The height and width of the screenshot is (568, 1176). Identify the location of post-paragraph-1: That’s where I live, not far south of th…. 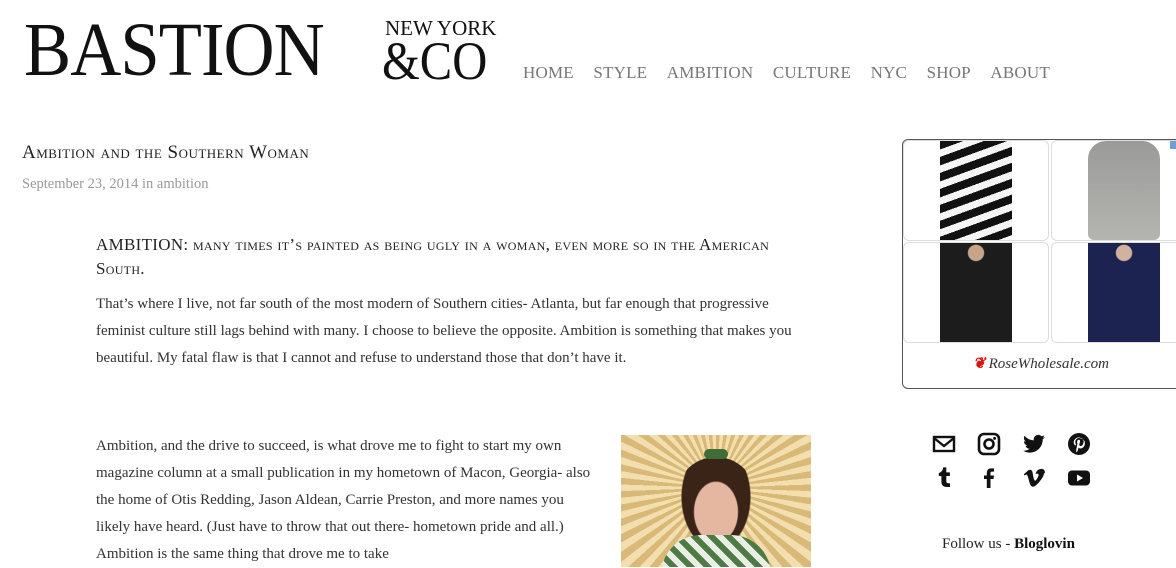
(444, 331).